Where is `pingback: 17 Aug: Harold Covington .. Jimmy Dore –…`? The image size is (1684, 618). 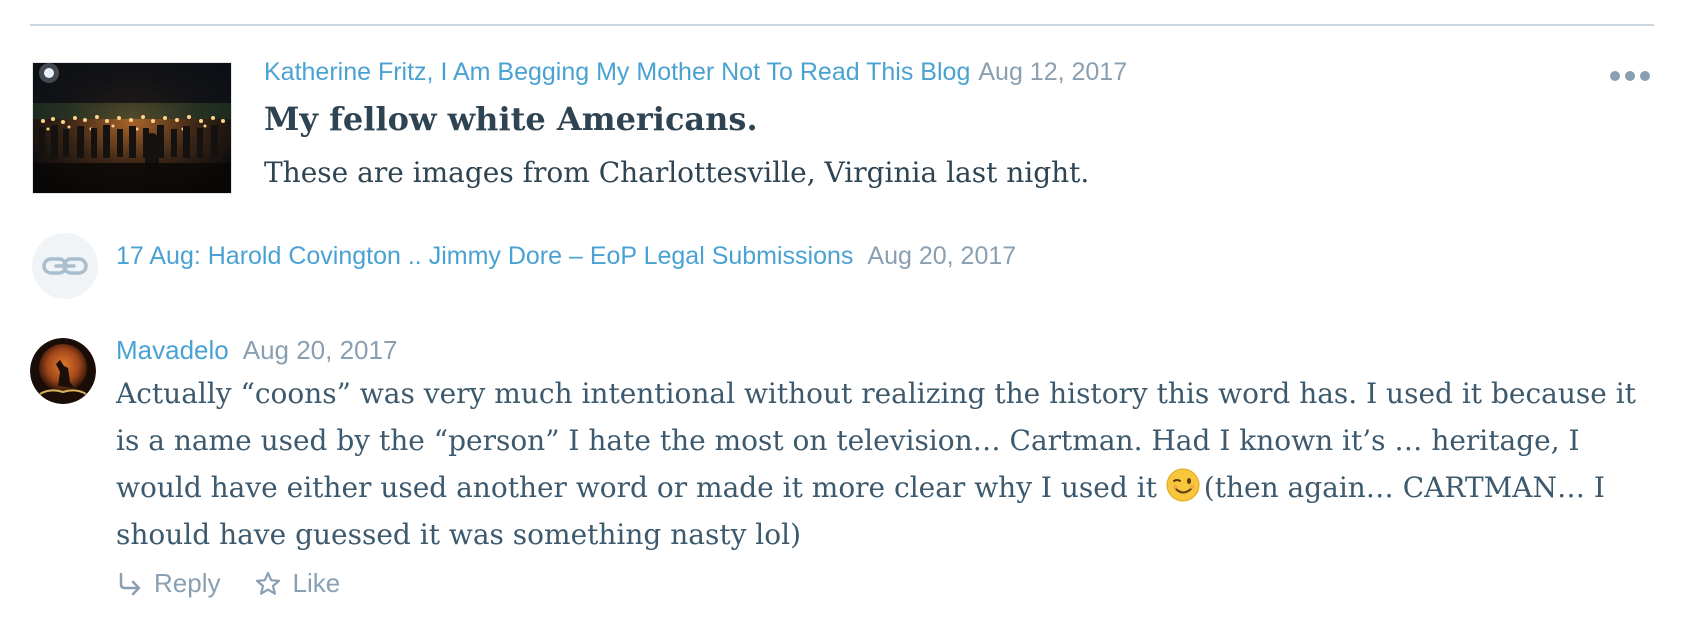 pingback: 17 Aug: Harold Covington .. Jimmy Dore –… is located at coordinates (566, 256).